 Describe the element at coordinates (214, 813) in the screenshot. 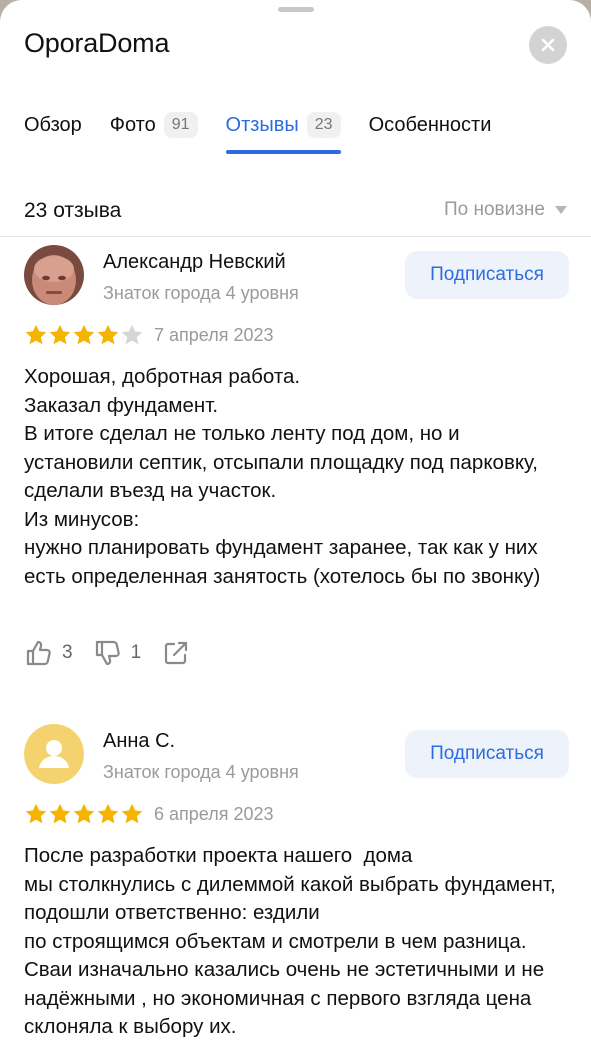

I see `review-date: 6 апреля 2023` at that location.